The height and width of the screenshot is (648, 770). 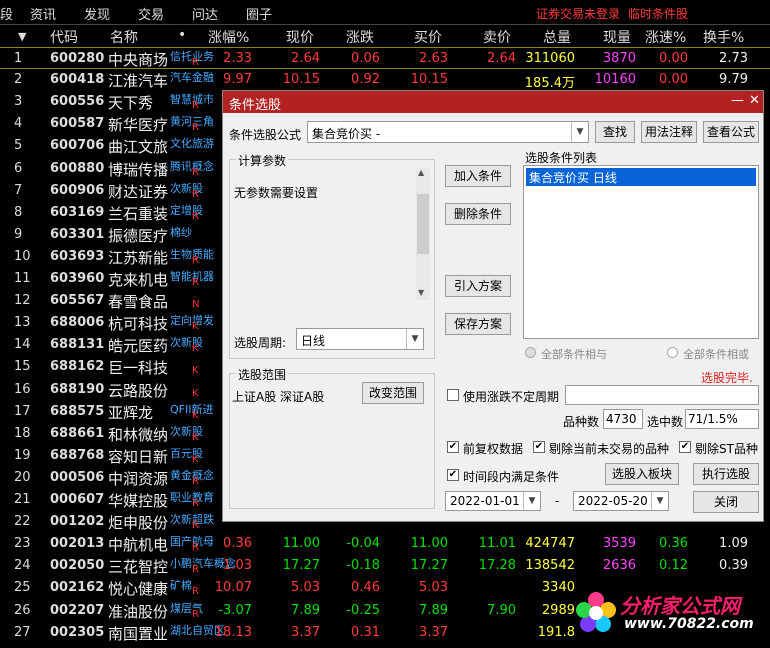 What do you see at coordinates (300, 37) in the screenshot?
I see `col-price: 现价` at bounding box center [300, 37].